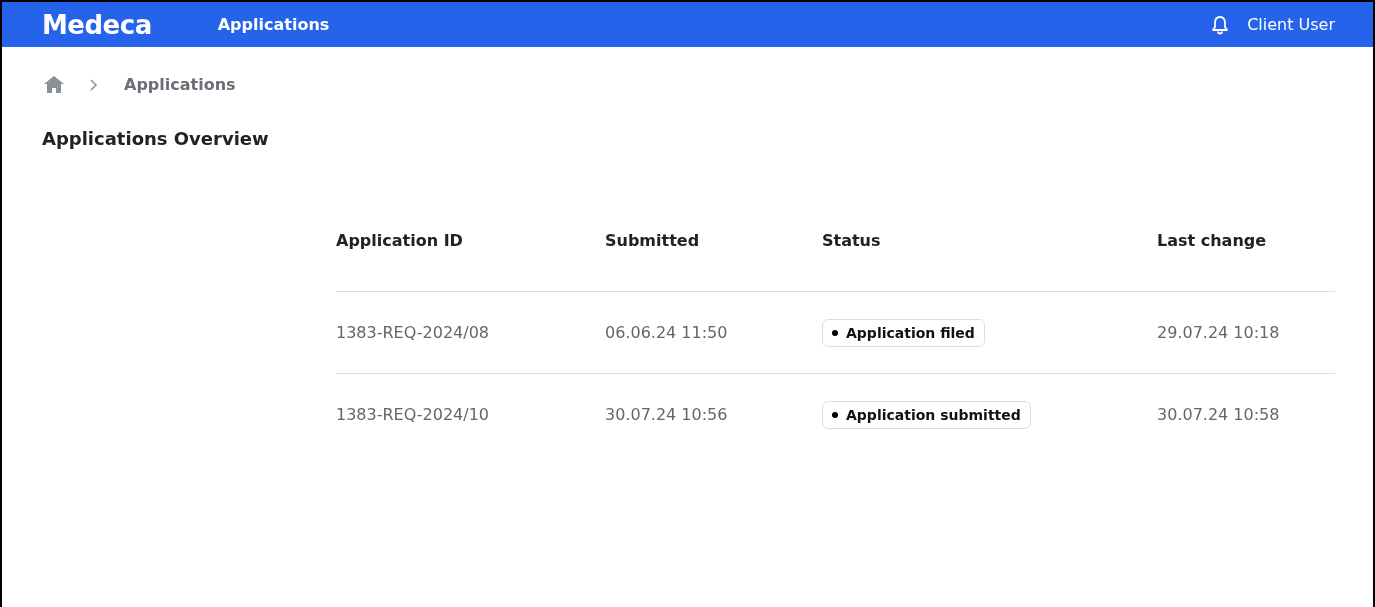 The image size is (1375, 607). What do you see at coordinates (1291, 24) in the screenshot?
I see `user-name: Client User` at bounding box center [1291, 24].